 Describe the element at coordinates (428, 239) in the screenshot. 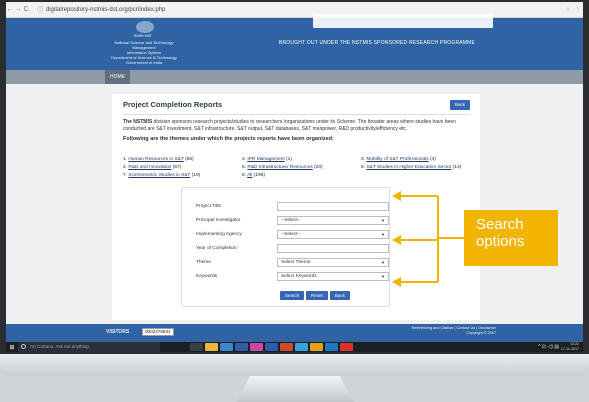

I see `callout-arrows` at that location.